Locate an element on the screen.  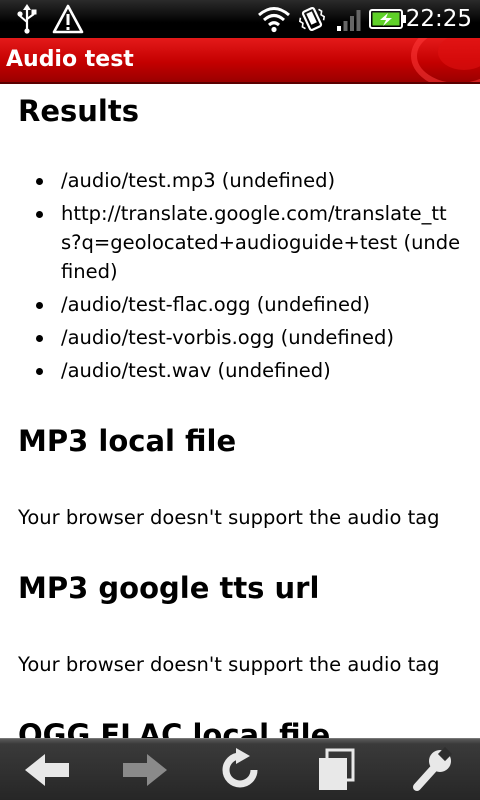
signal-icon is located at coordinates (350, 19).